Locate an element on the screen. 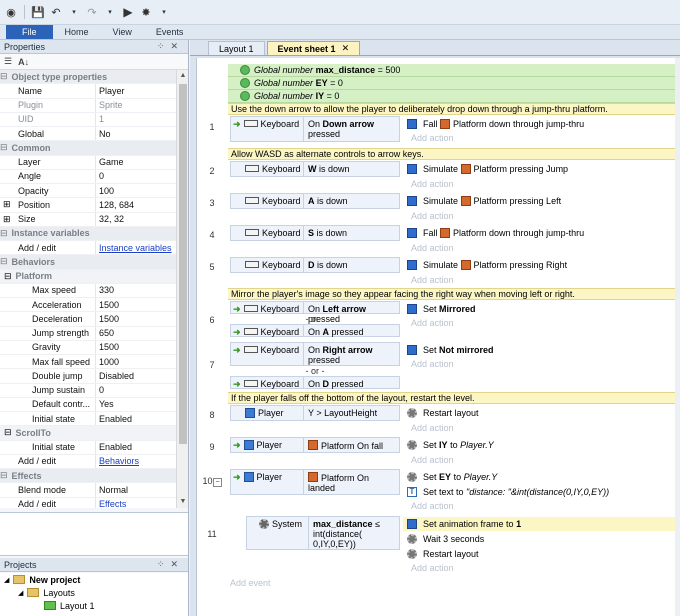 The width and height of the screenshot is (680, 616). scroll-up-icon: ▲ is located at coordinates (183, 76).